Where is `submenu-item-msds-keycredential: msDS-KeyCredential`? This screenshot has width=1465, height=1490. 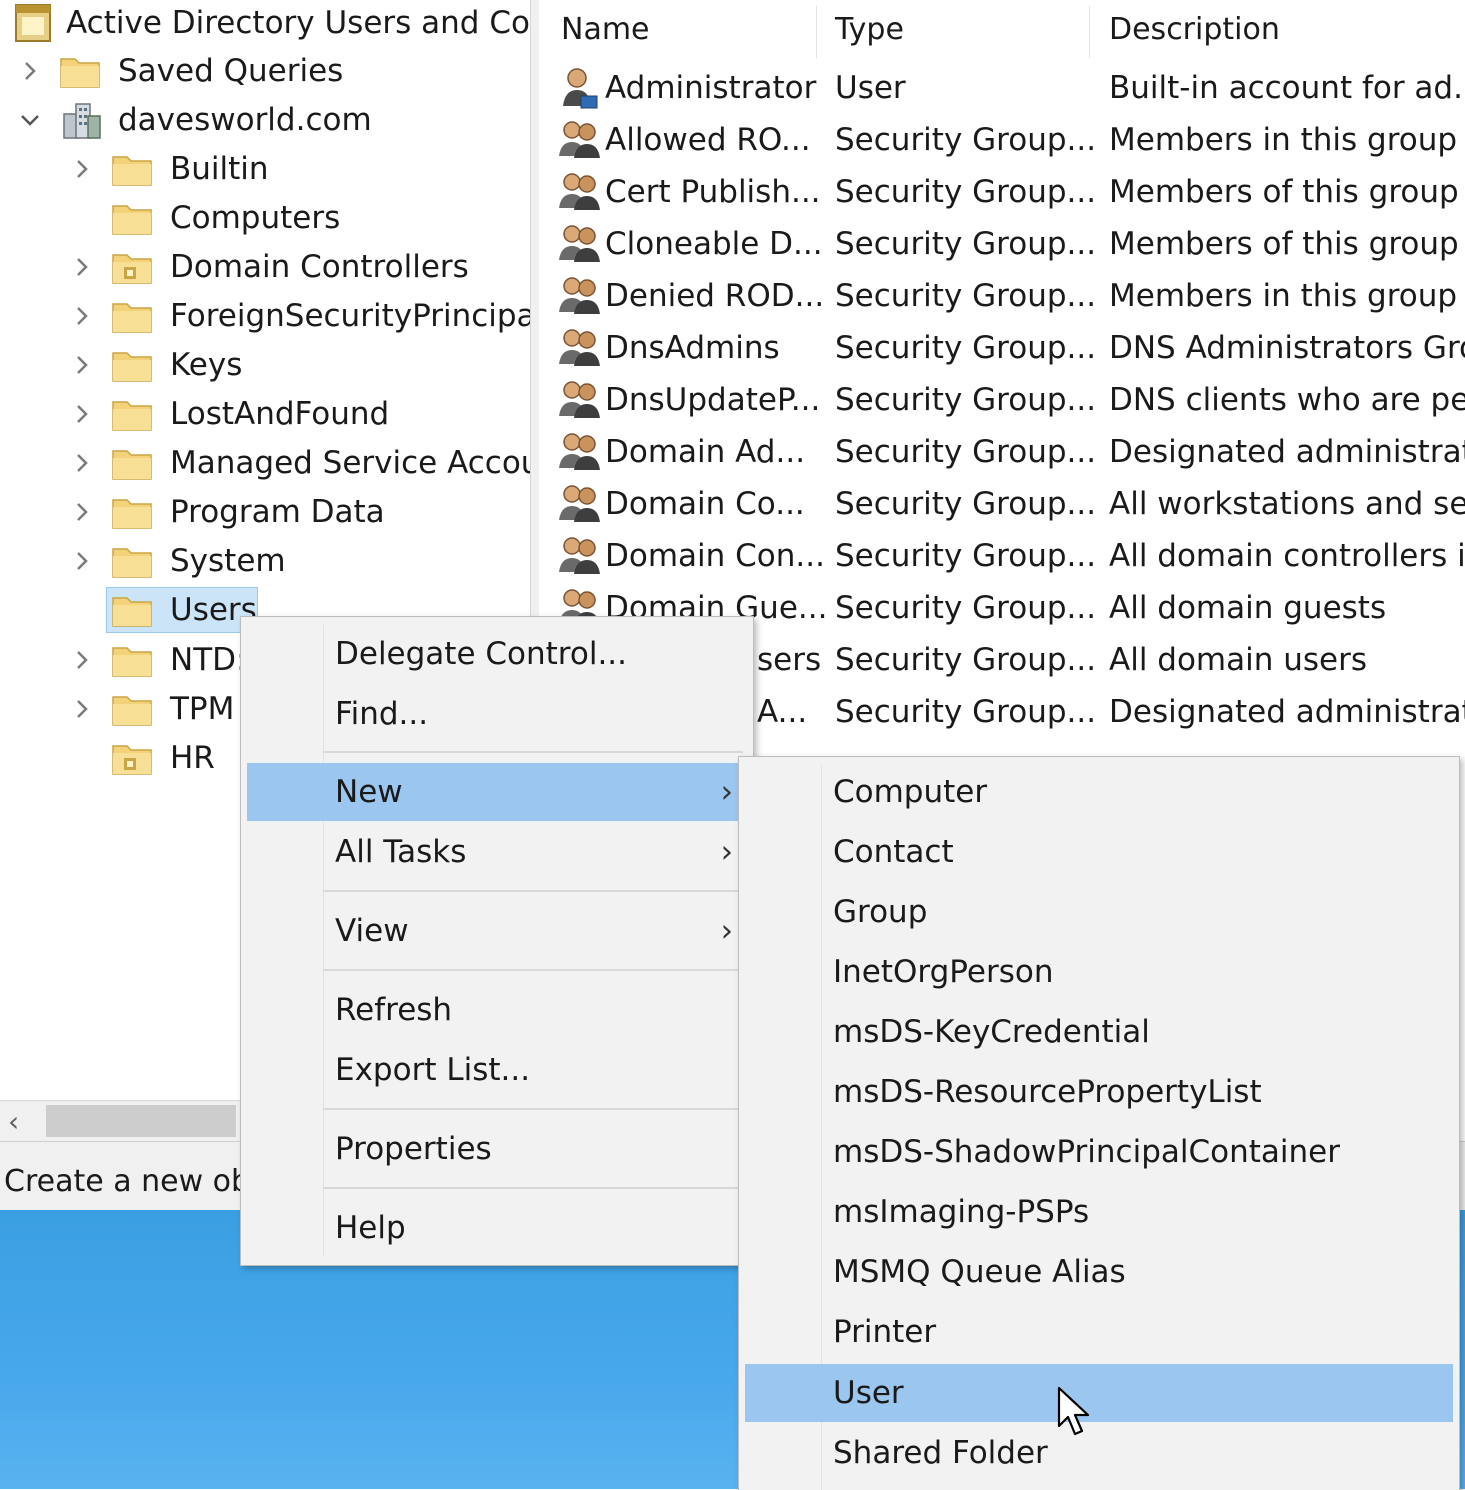
submenu-item-msds-keycredential: msDS-KeyCredential is located at coordinates (1099, 1032).